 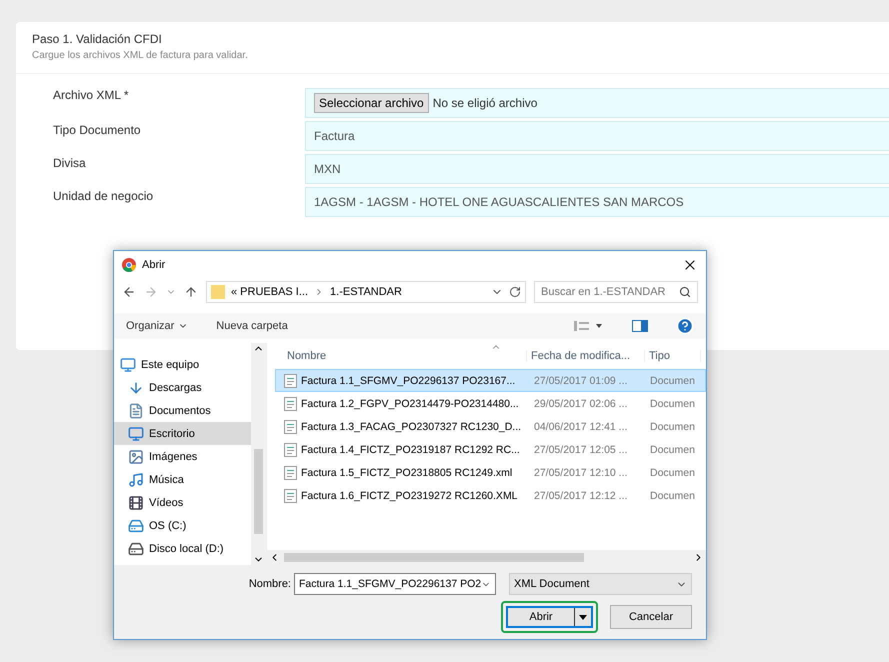 I want to click on address-bar: « PRUEBAS I... 1.-ESTANDAR, so click(x=366, y=292).